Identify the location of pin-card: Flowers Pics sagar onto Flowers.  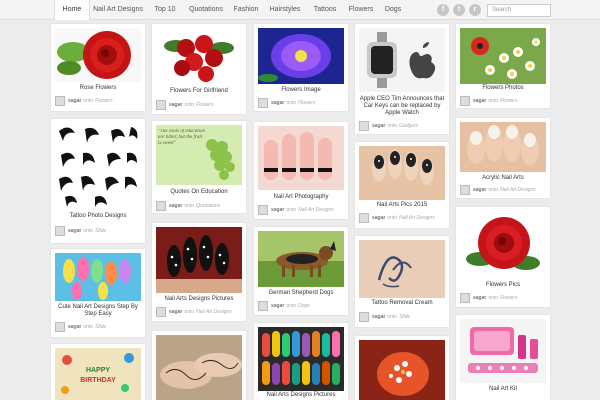
(503, 257).